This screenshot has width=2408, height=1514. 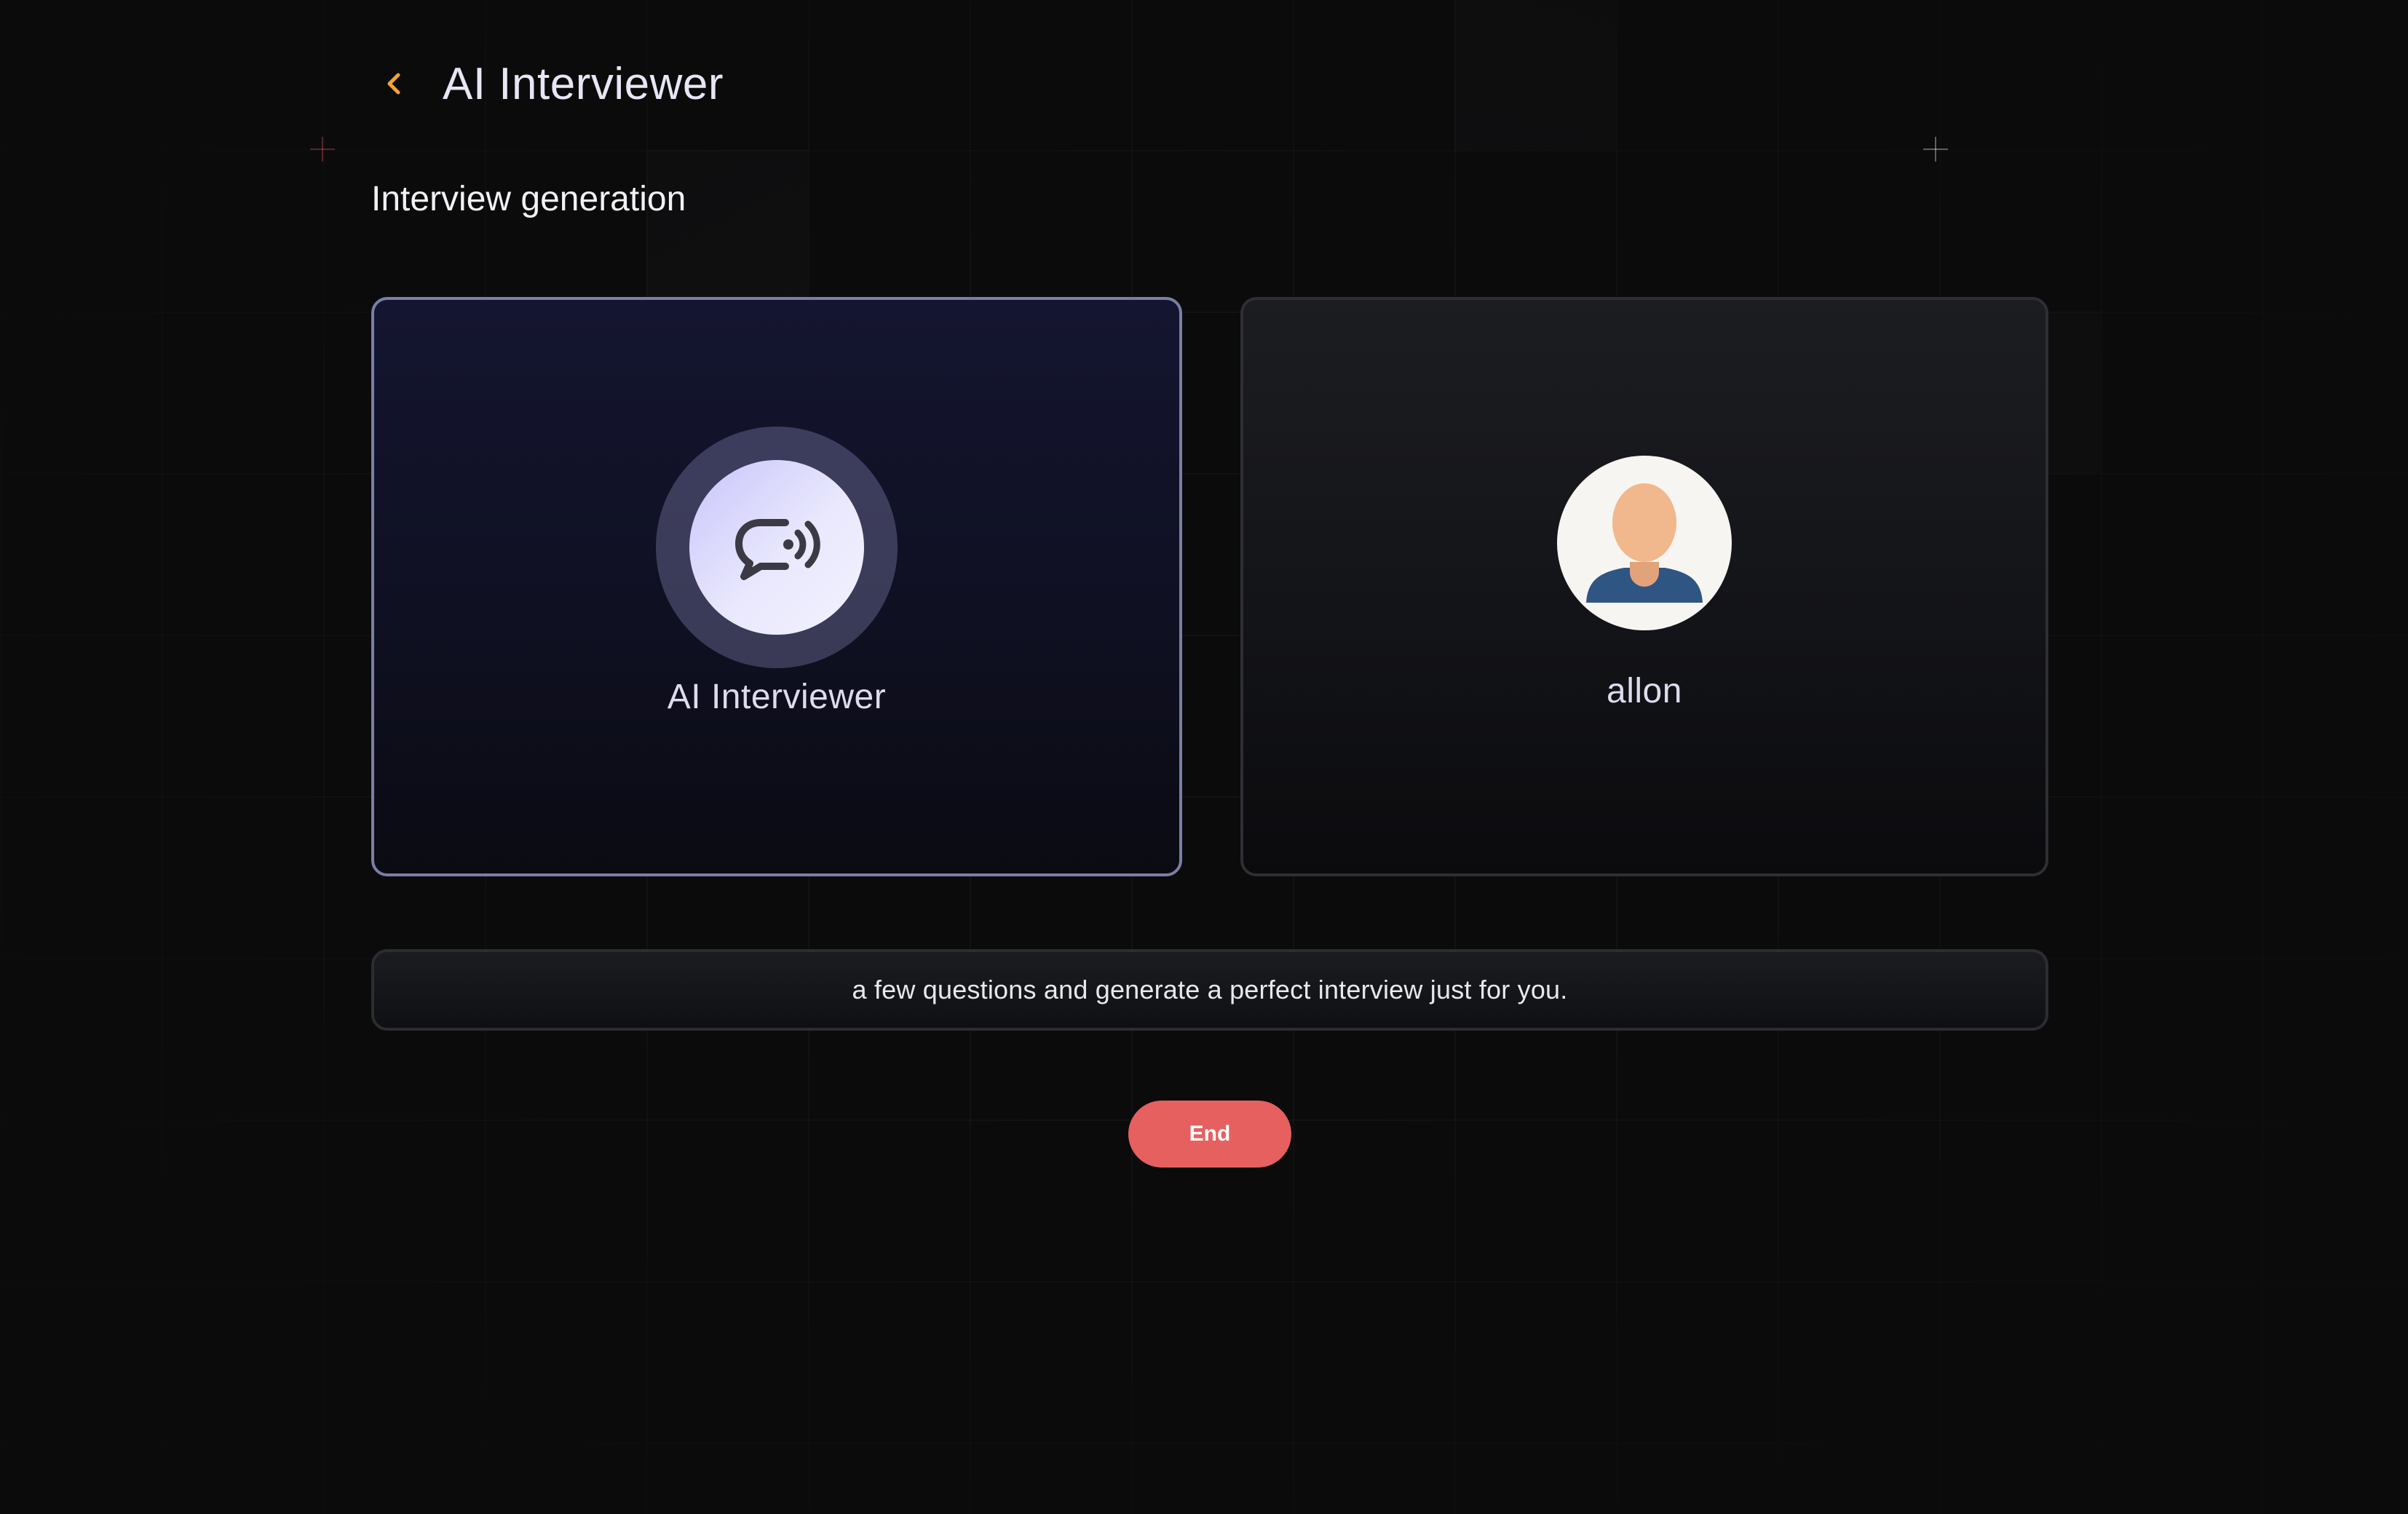 I want to click on interviewer-card: AI Interviewer, so click(x=776, y=586).